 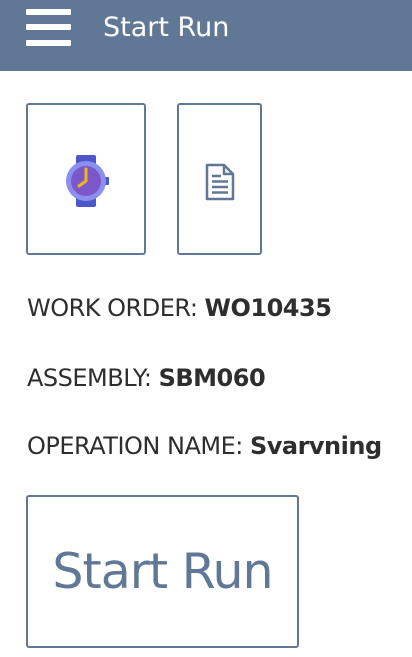 I want to click on watch-icon, so click(x=87, y=181).